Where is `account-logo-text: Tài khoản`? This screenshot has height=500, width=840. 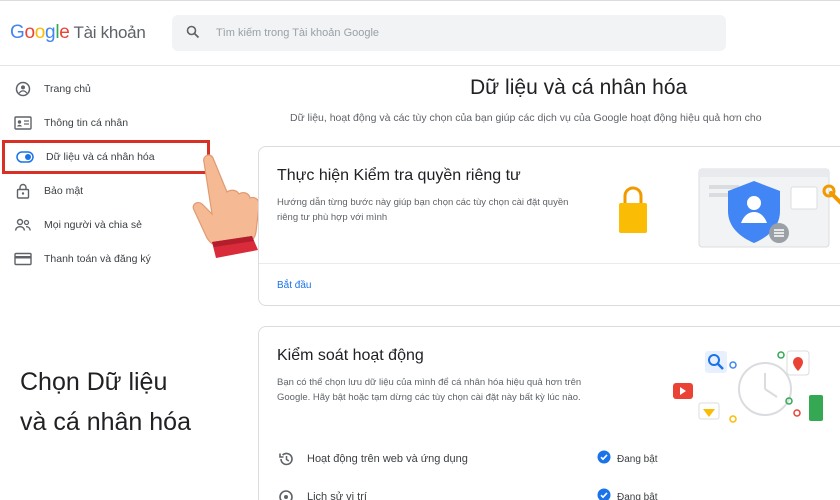 account-logo-text: Tài khoản is located at coordinates (109, 32).